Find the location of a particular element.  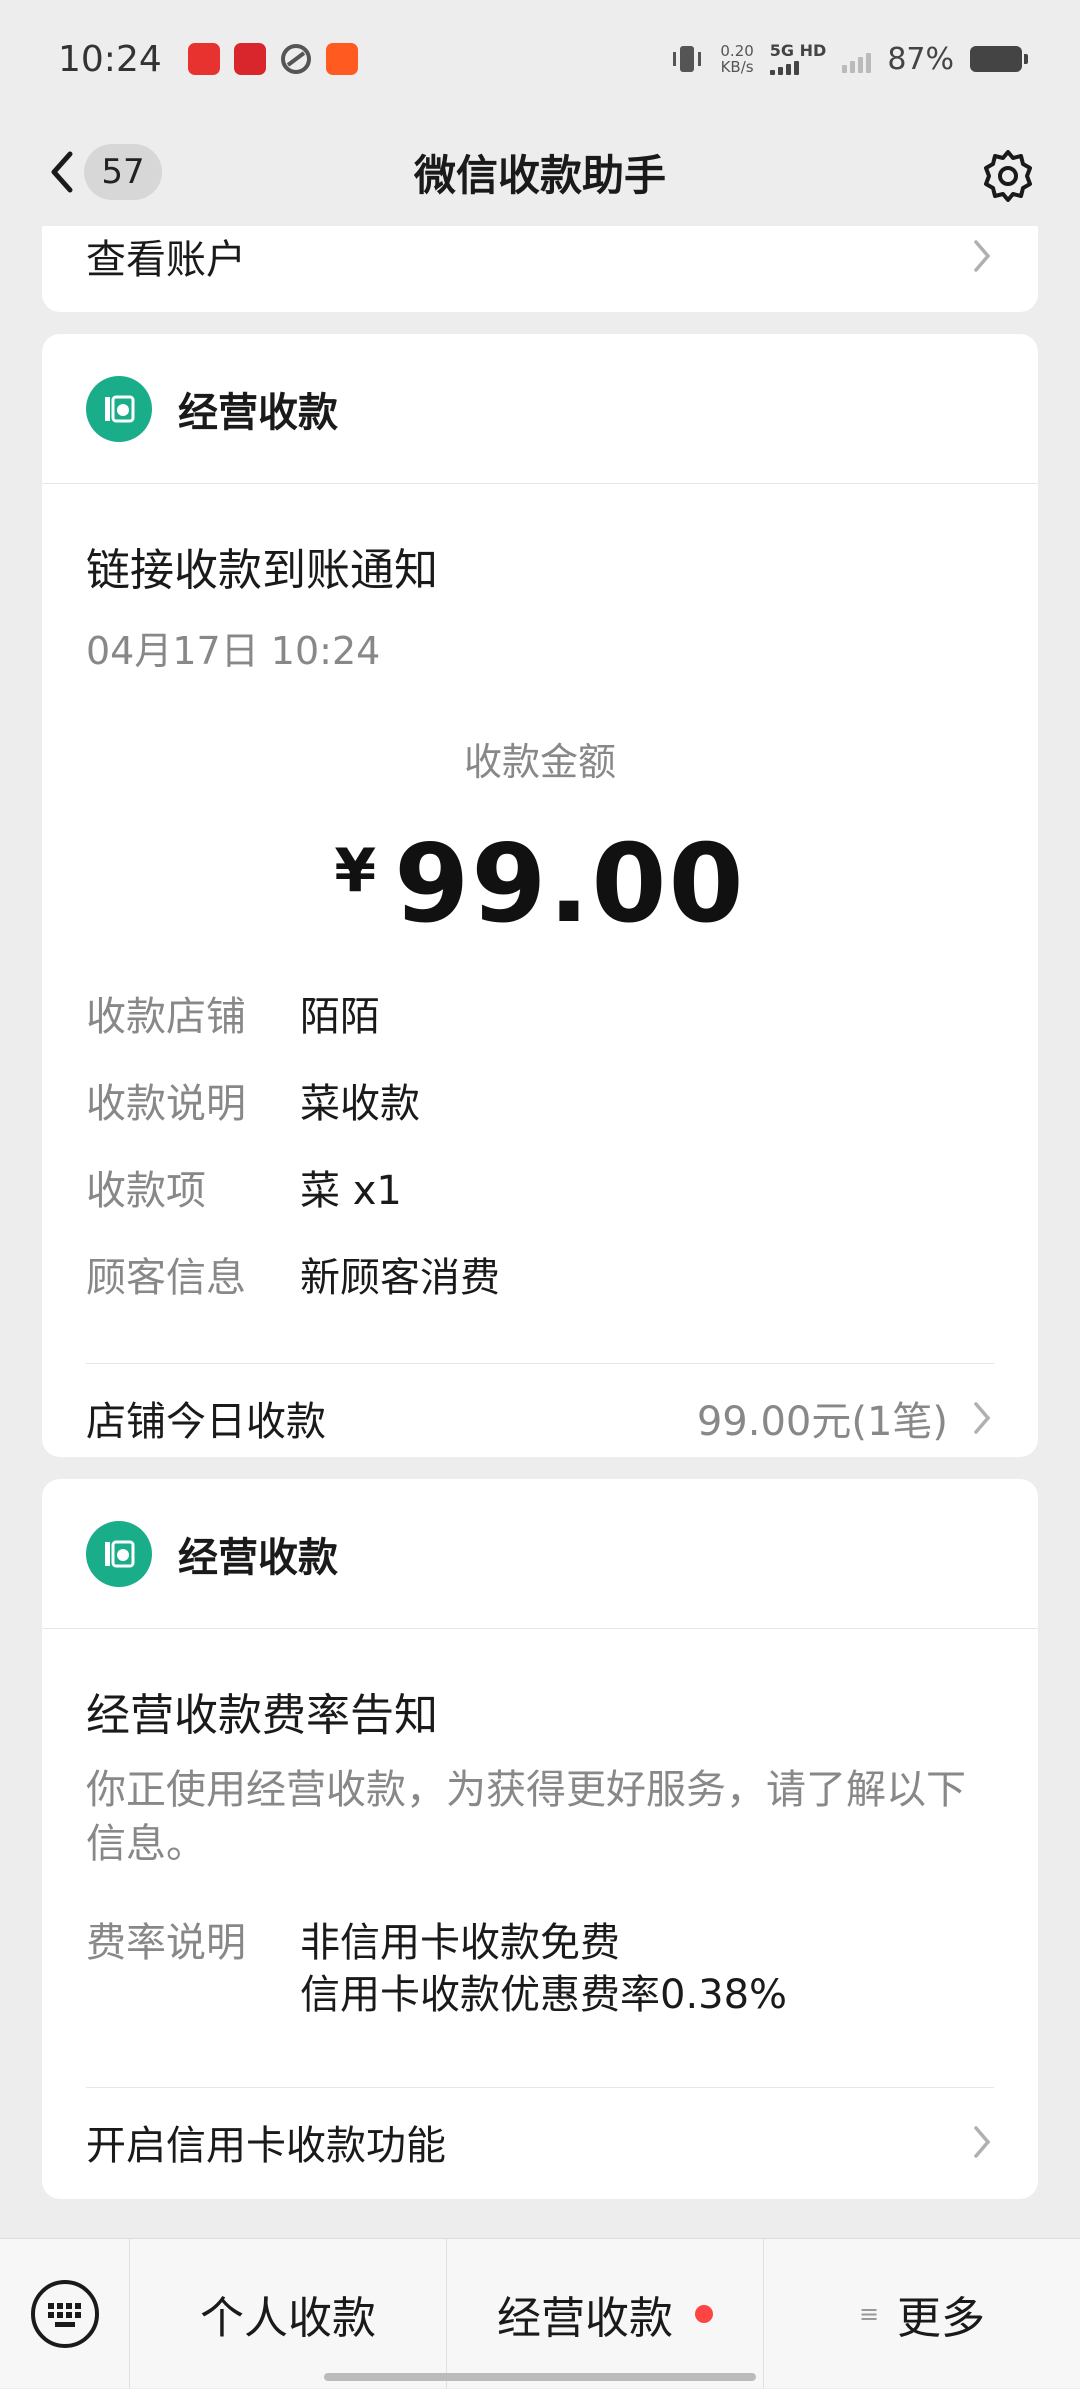

menu-item-label: 经营收款 is located at coordinates (585, 2318).